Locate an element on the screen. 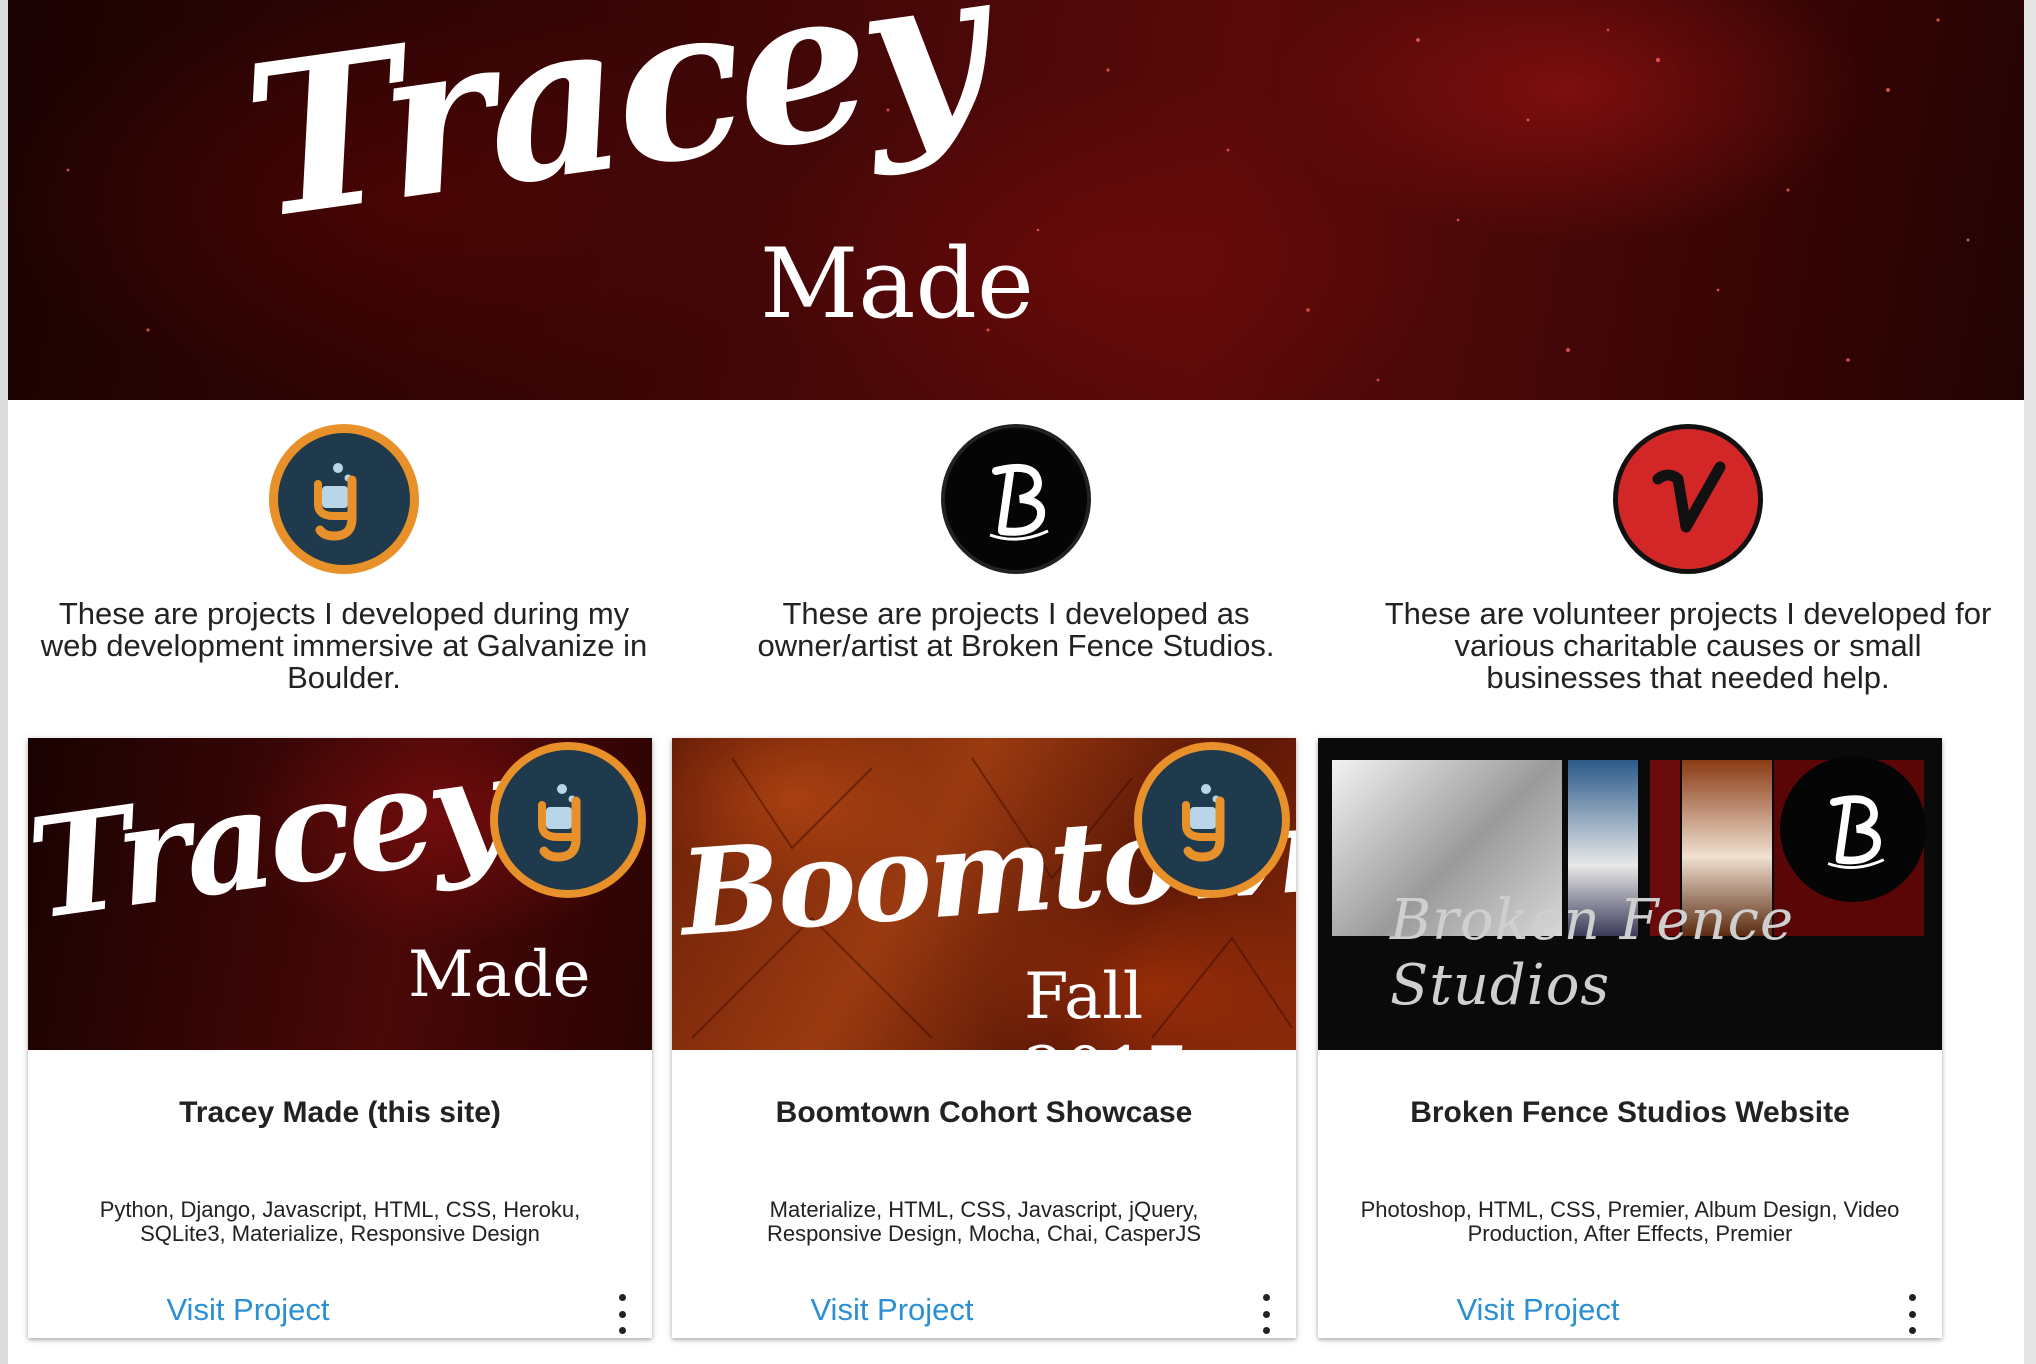 This screenshot has width=2036, height=1364. project-thumbnail: Broken Fence Studios is located at coordinates (1630, 894).